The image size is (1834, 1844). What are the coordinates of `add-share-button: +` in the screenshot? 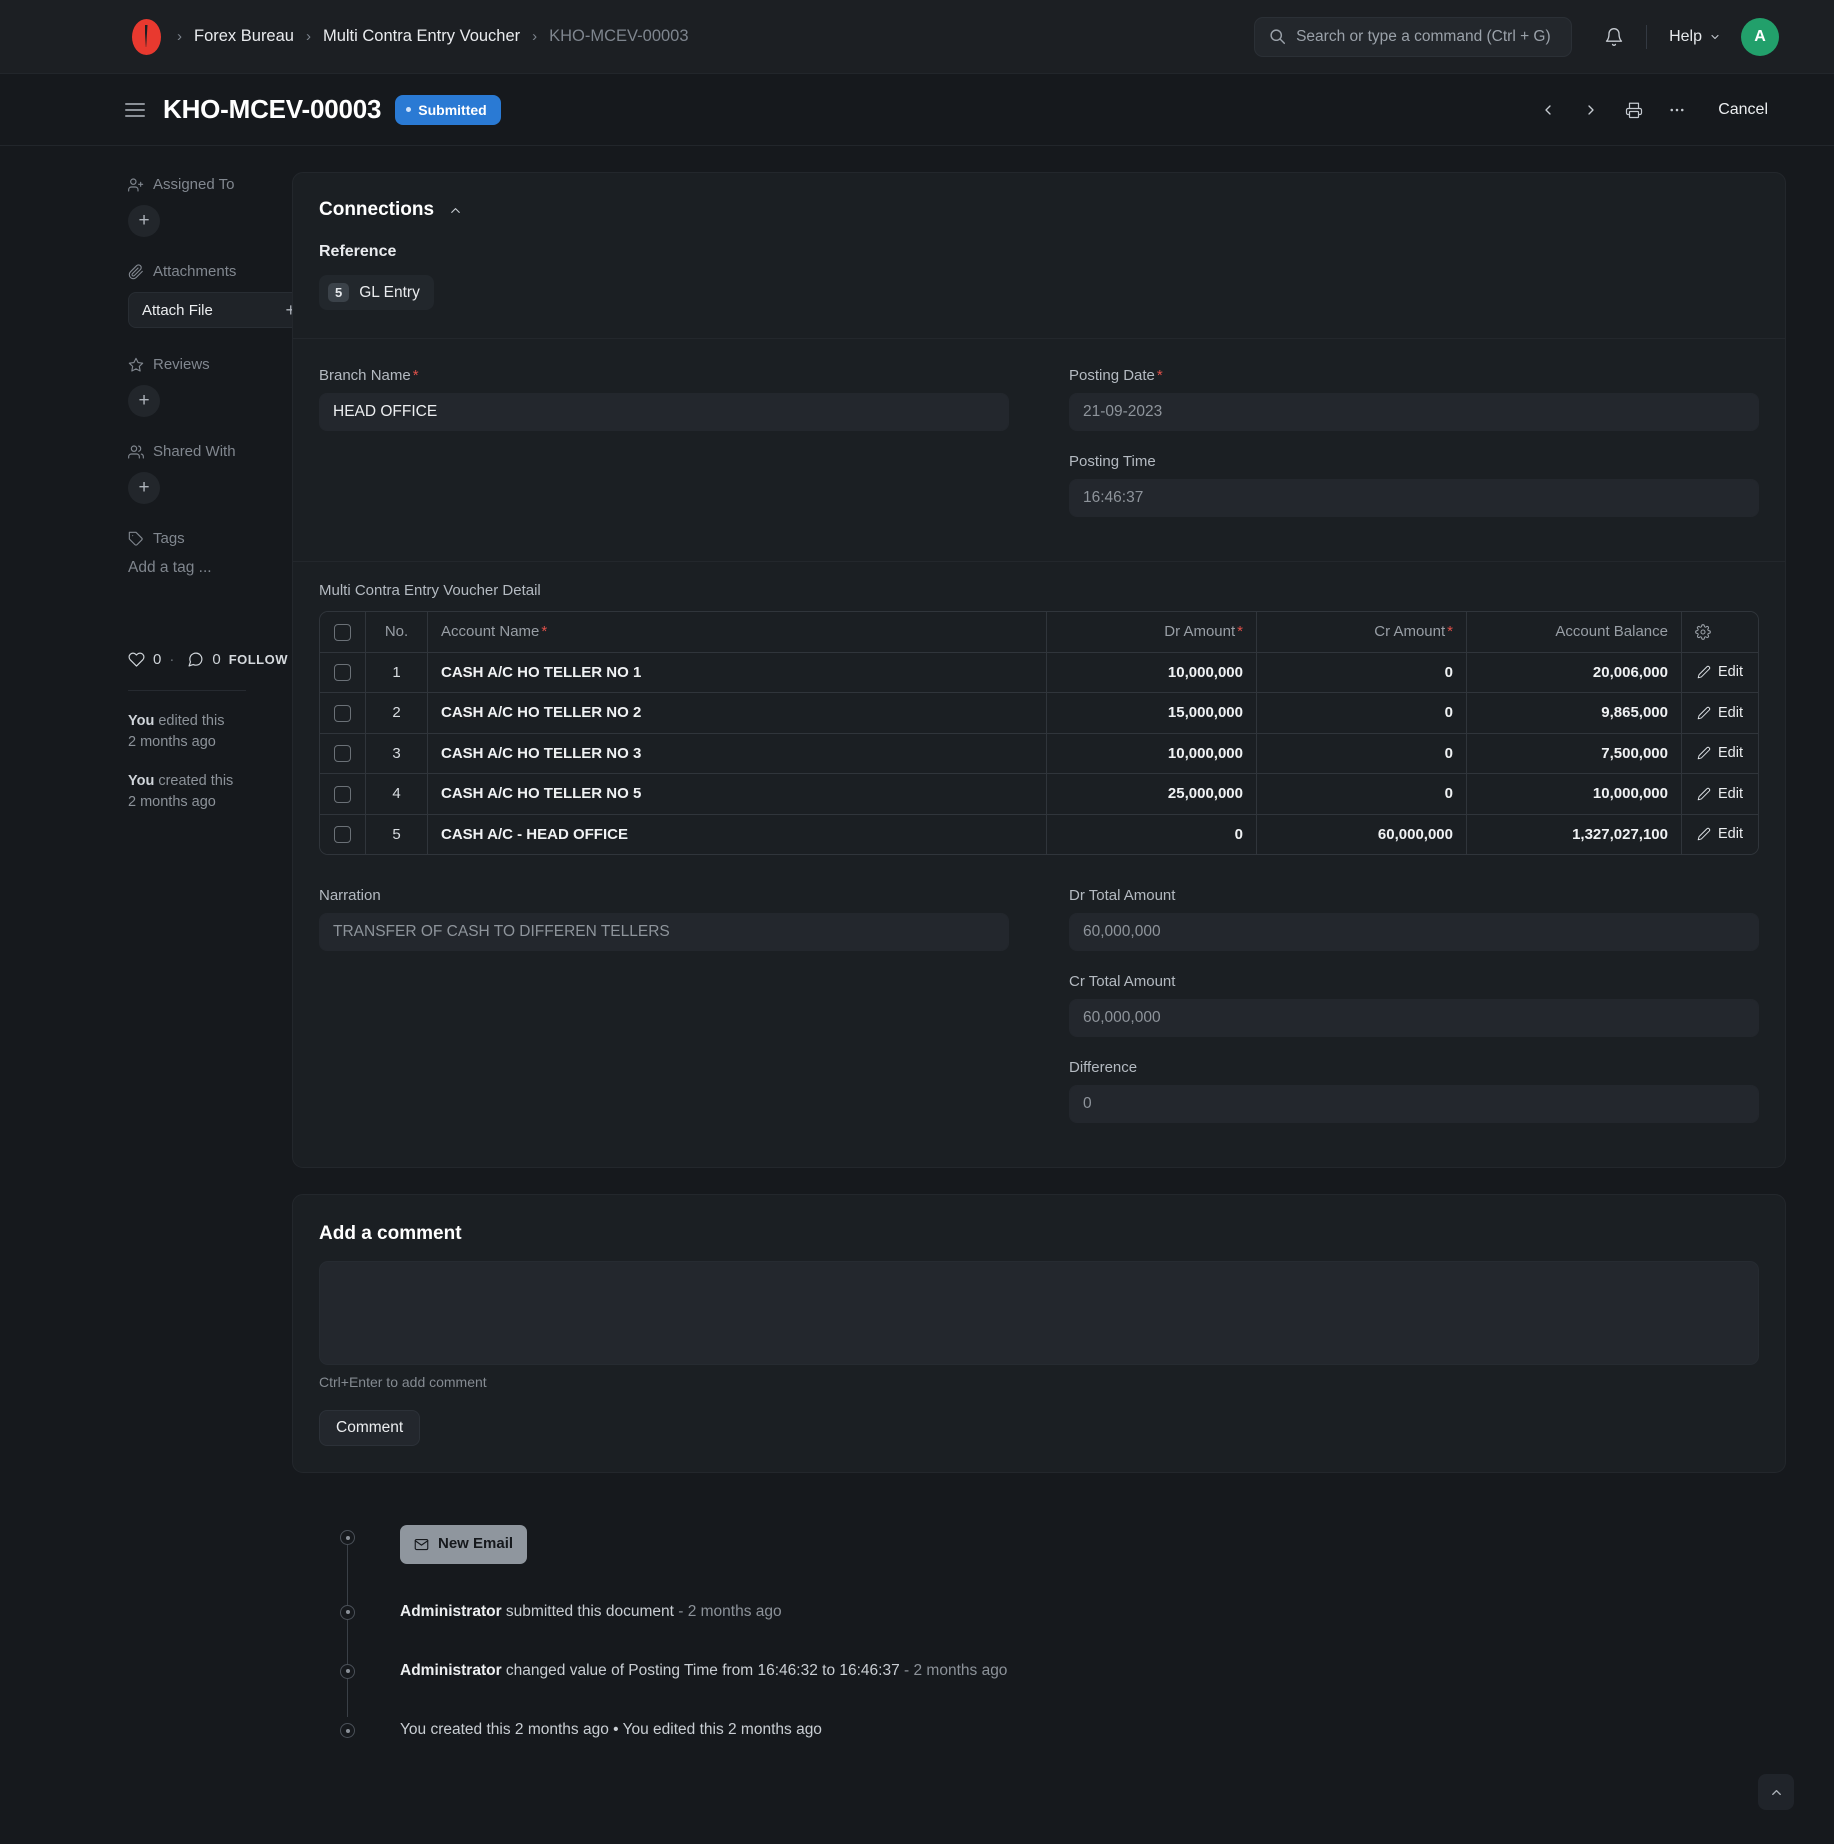 It's located at (144, 488).